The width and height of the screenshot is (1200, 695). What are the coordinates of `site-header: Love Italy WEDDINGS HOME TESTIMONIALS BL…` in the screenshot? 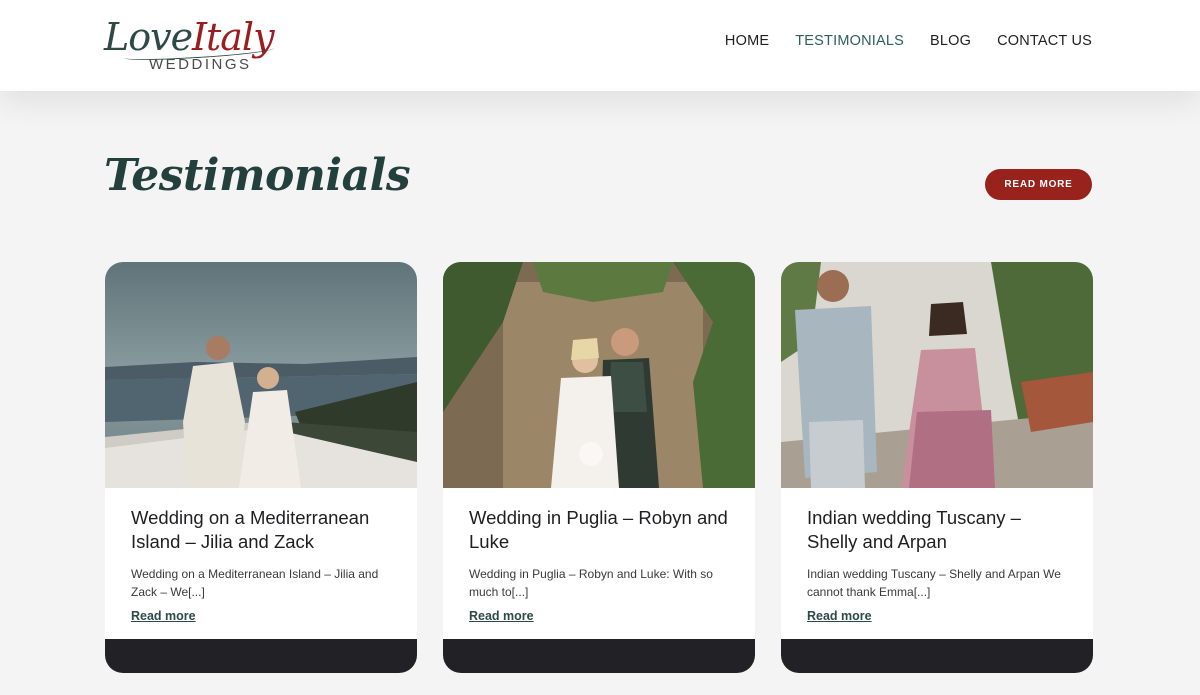 It's located at (600, 45).